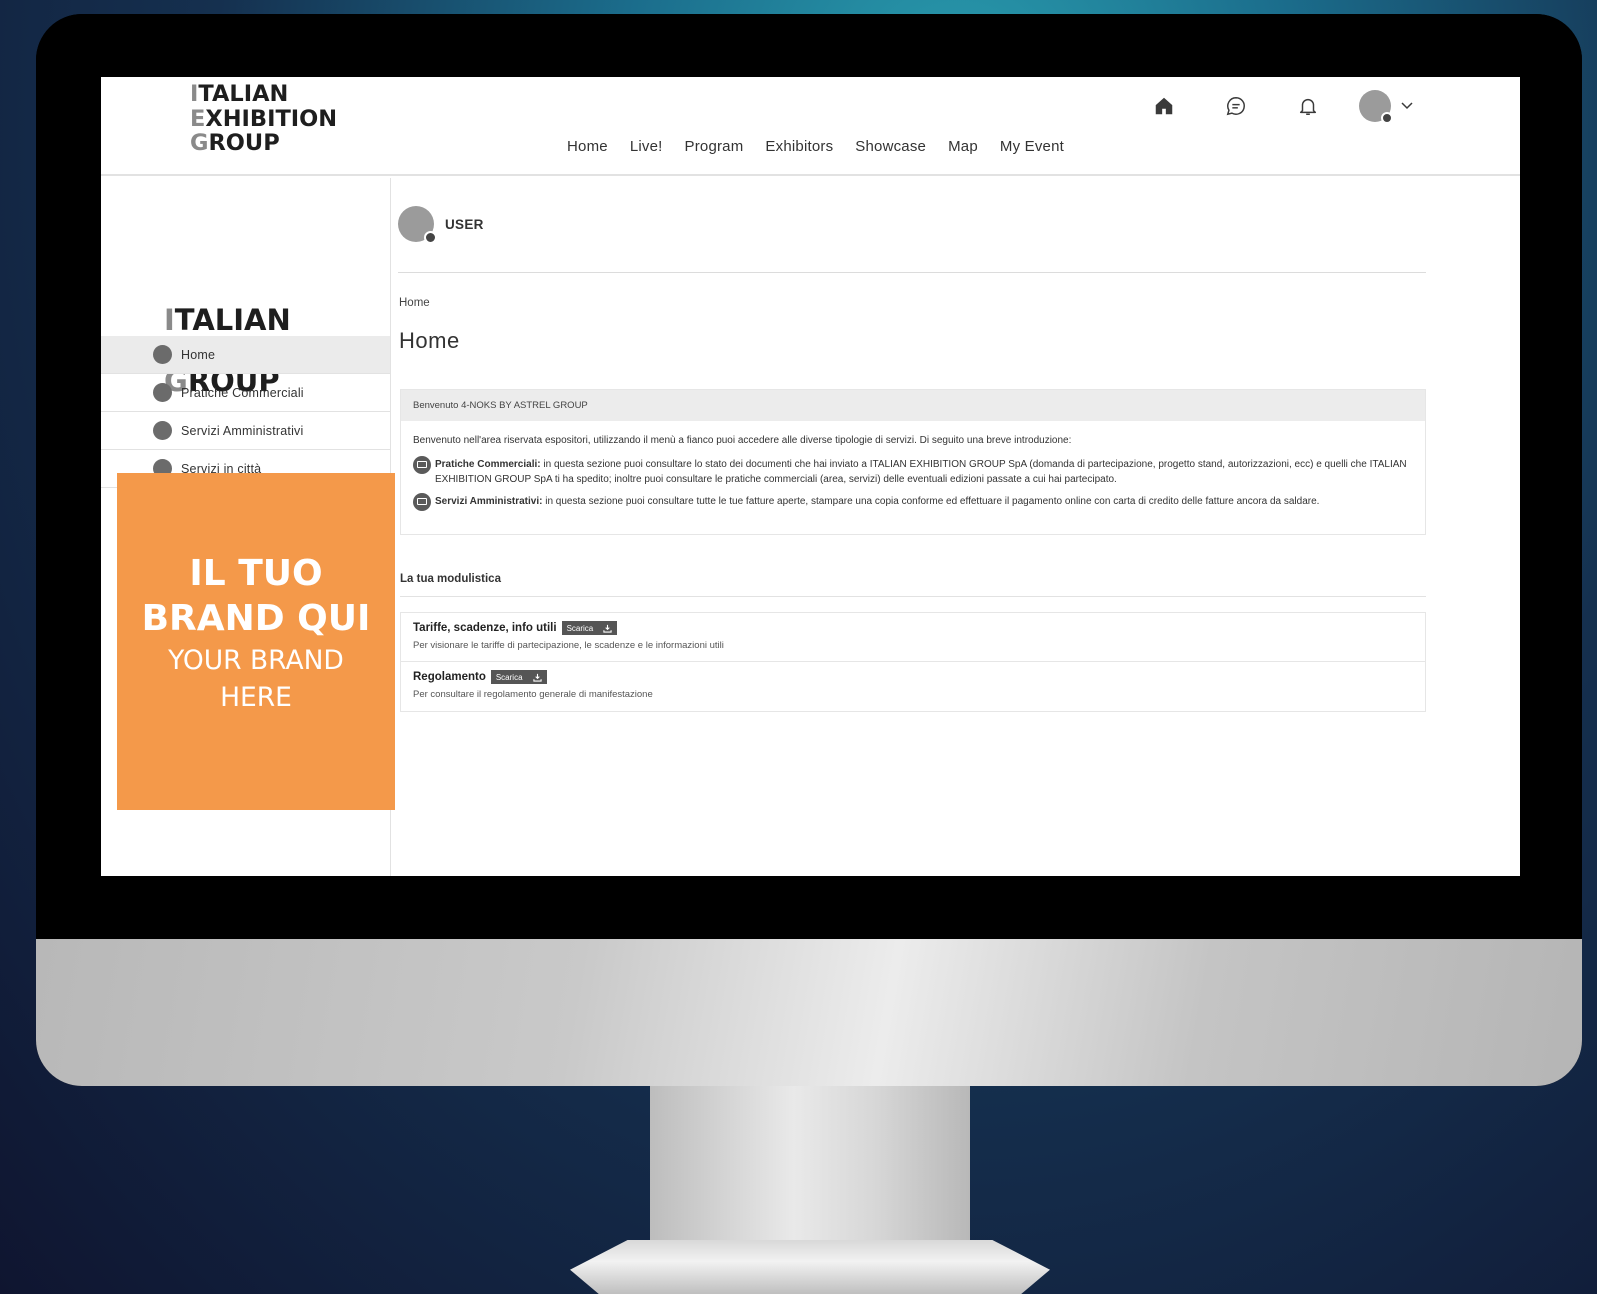  I want to click on servizi-menu-icon, so click(162, 430).